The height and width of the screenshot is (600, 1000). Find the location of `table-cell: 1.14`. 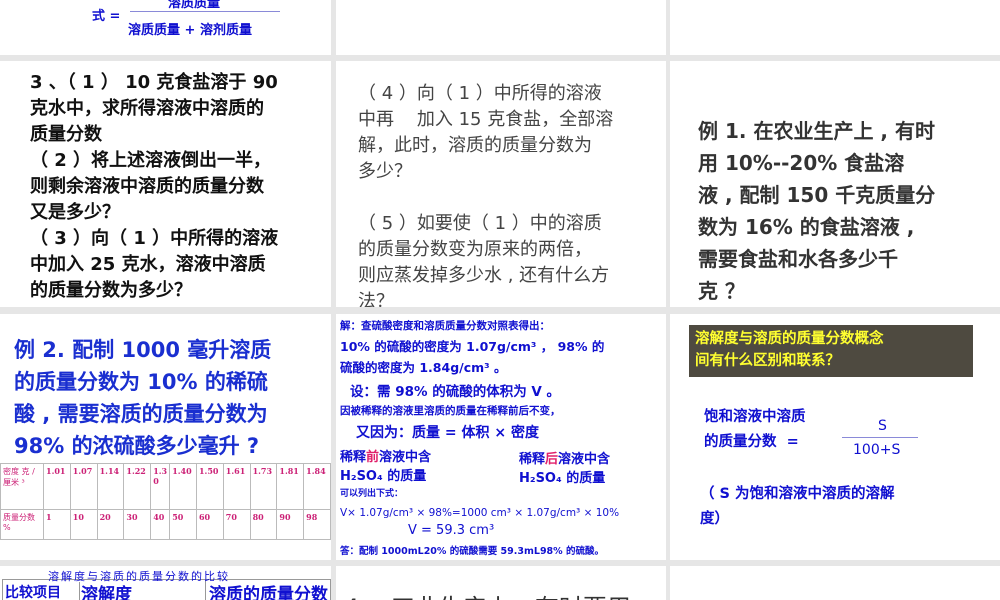

table-cell: 1.14 is located at coordinates (110, 486).